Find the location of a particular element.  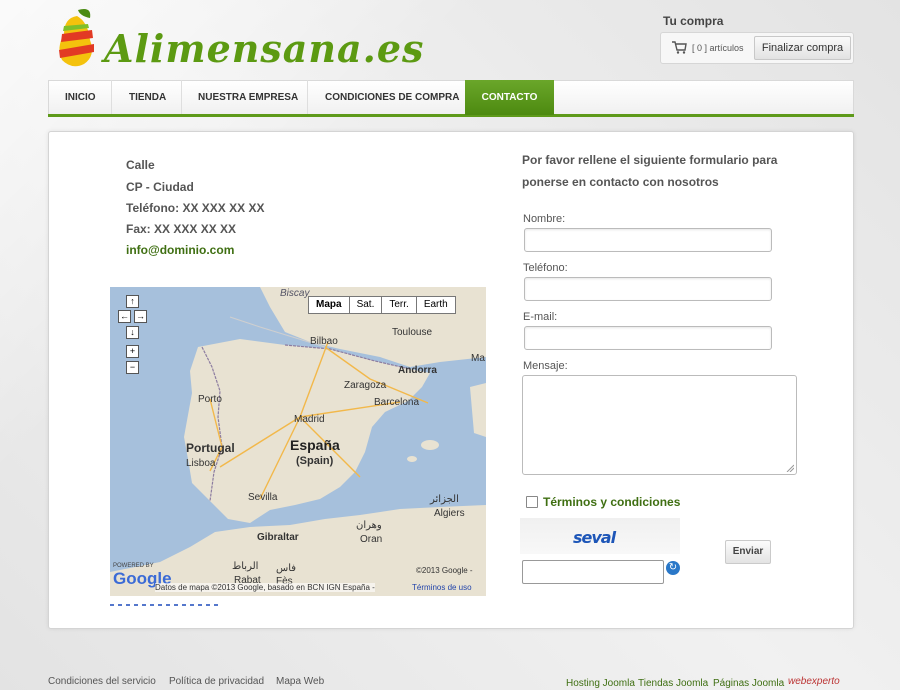

map-label-algiers: Algiers is located at coordinates (449, 513).